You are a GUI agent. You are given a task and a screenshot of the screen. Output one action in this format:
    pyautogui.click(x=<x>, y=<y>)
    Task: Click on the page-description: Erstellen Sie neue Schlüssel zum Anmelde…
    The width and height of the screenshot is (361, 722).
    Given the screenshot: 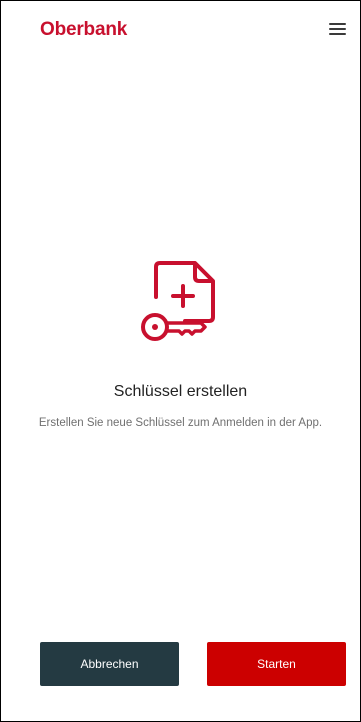 What is the action you would take?
    pyautogui.click(x=180, y=423)
    